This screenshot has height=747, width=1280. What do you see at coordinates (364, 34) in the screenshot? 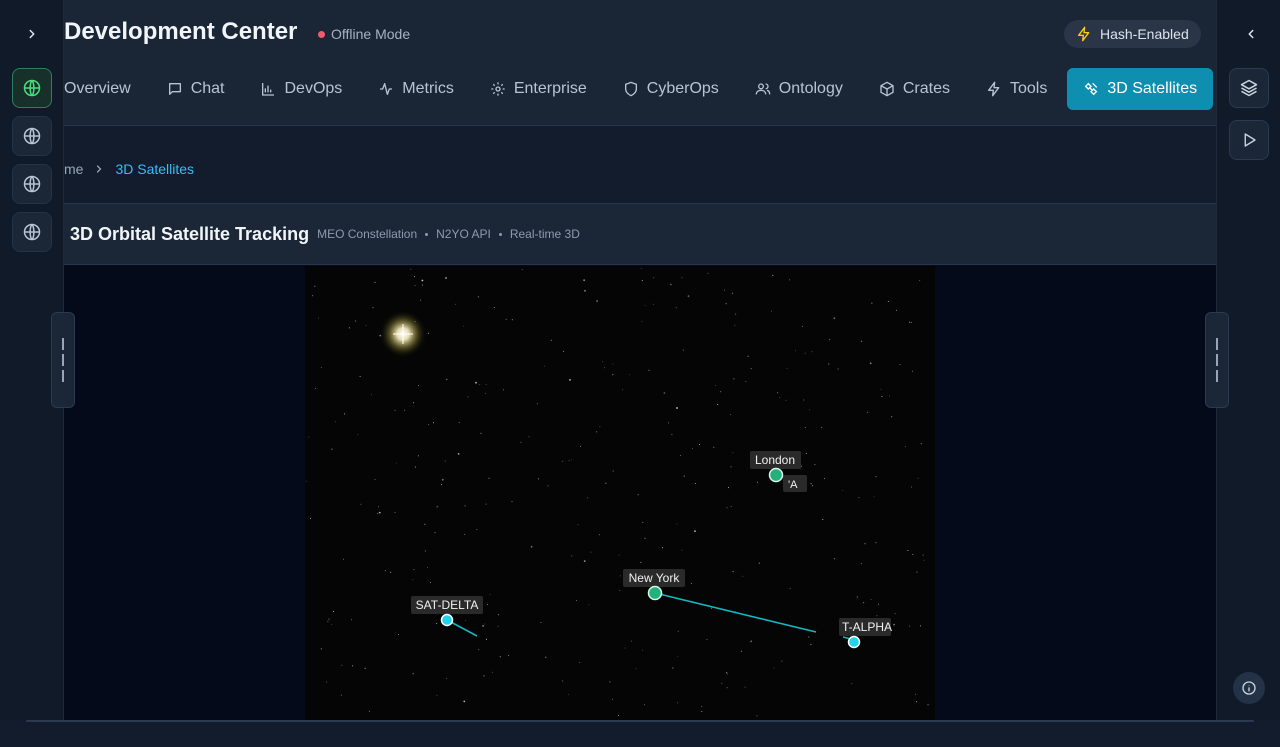
I see `offline-status: Offline Mode` at bounding box center [364, 34].